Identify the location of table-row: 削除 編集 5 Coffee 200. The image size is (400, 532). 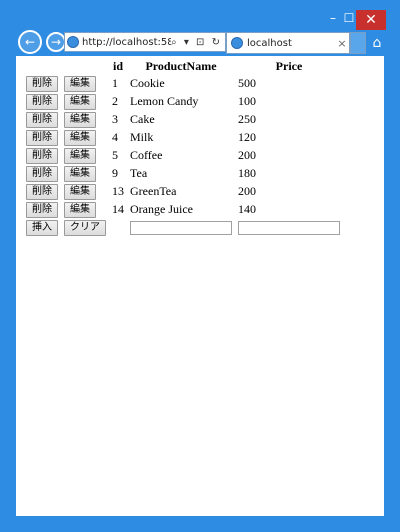
(183, 155).